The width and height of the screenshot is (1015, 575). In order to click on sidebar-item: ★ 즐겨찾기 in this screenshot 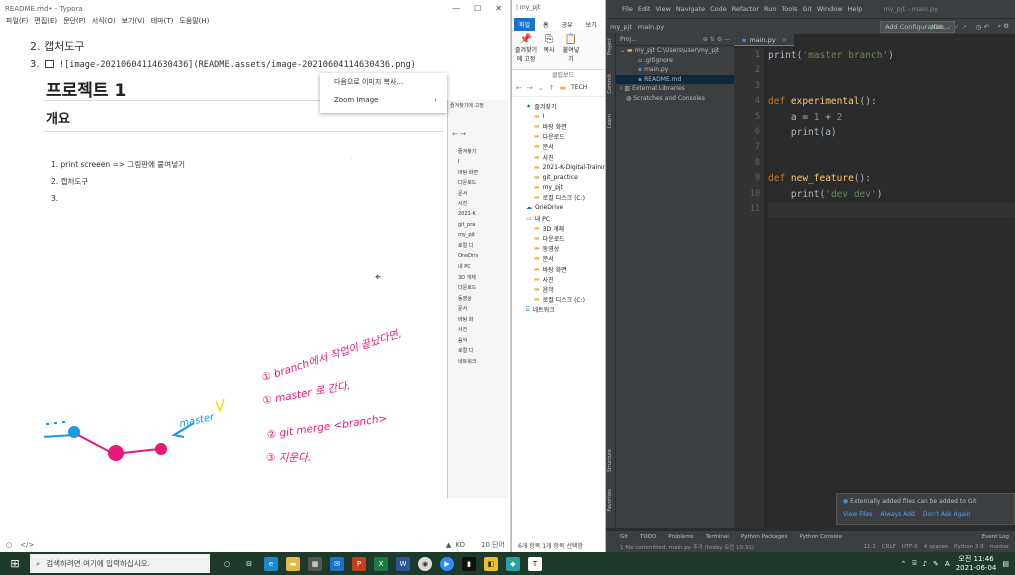, I will do `click(558, 106)`.